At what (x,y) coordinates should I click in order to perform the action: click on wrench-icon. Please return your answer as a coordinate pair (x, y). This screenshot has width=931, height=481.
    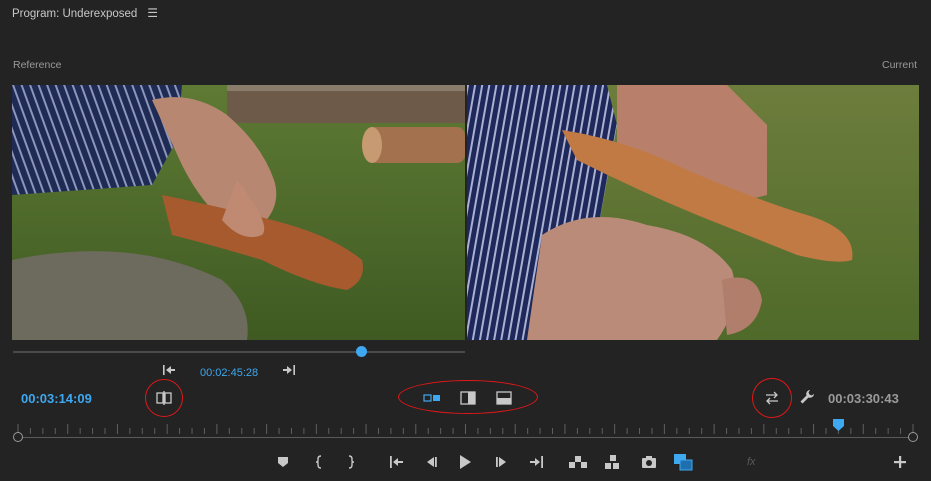
    Looking at the image, I should click on (807, 399).